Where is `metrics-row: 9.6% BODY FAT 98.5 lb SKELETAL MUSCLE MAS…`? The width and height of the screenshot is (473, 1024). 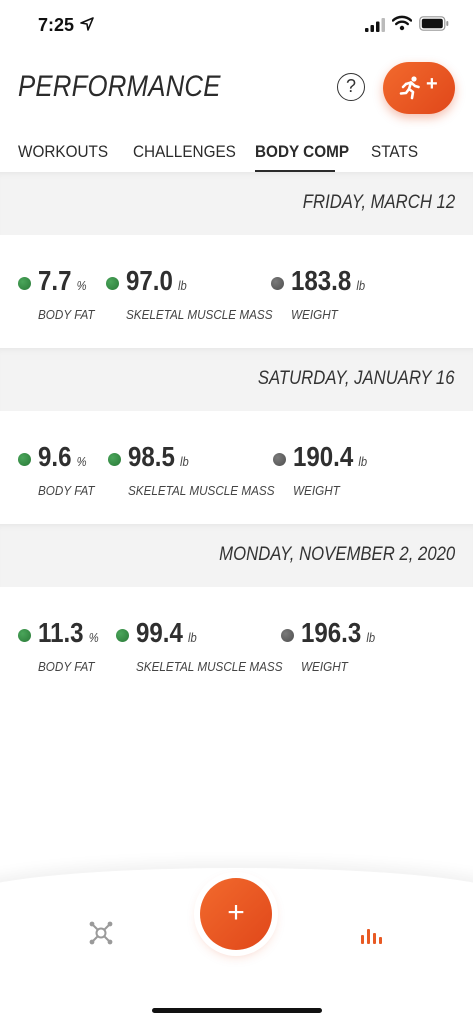
metrics-row: 9.6% BODY FAT 98.5 lb SKELETAL MUSCLE MAS… is located at coordinates (236, 467).